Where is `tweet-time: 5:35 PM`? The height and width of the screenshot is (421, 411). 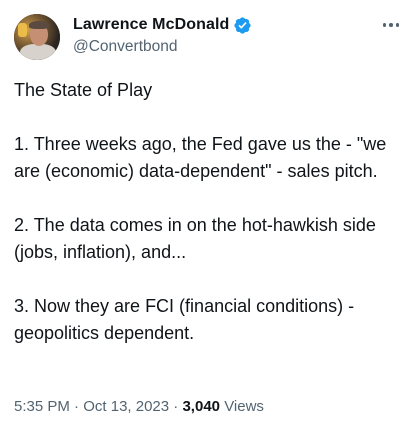
tweet-time: 5:35 PM is located at coordinates (42, 406).